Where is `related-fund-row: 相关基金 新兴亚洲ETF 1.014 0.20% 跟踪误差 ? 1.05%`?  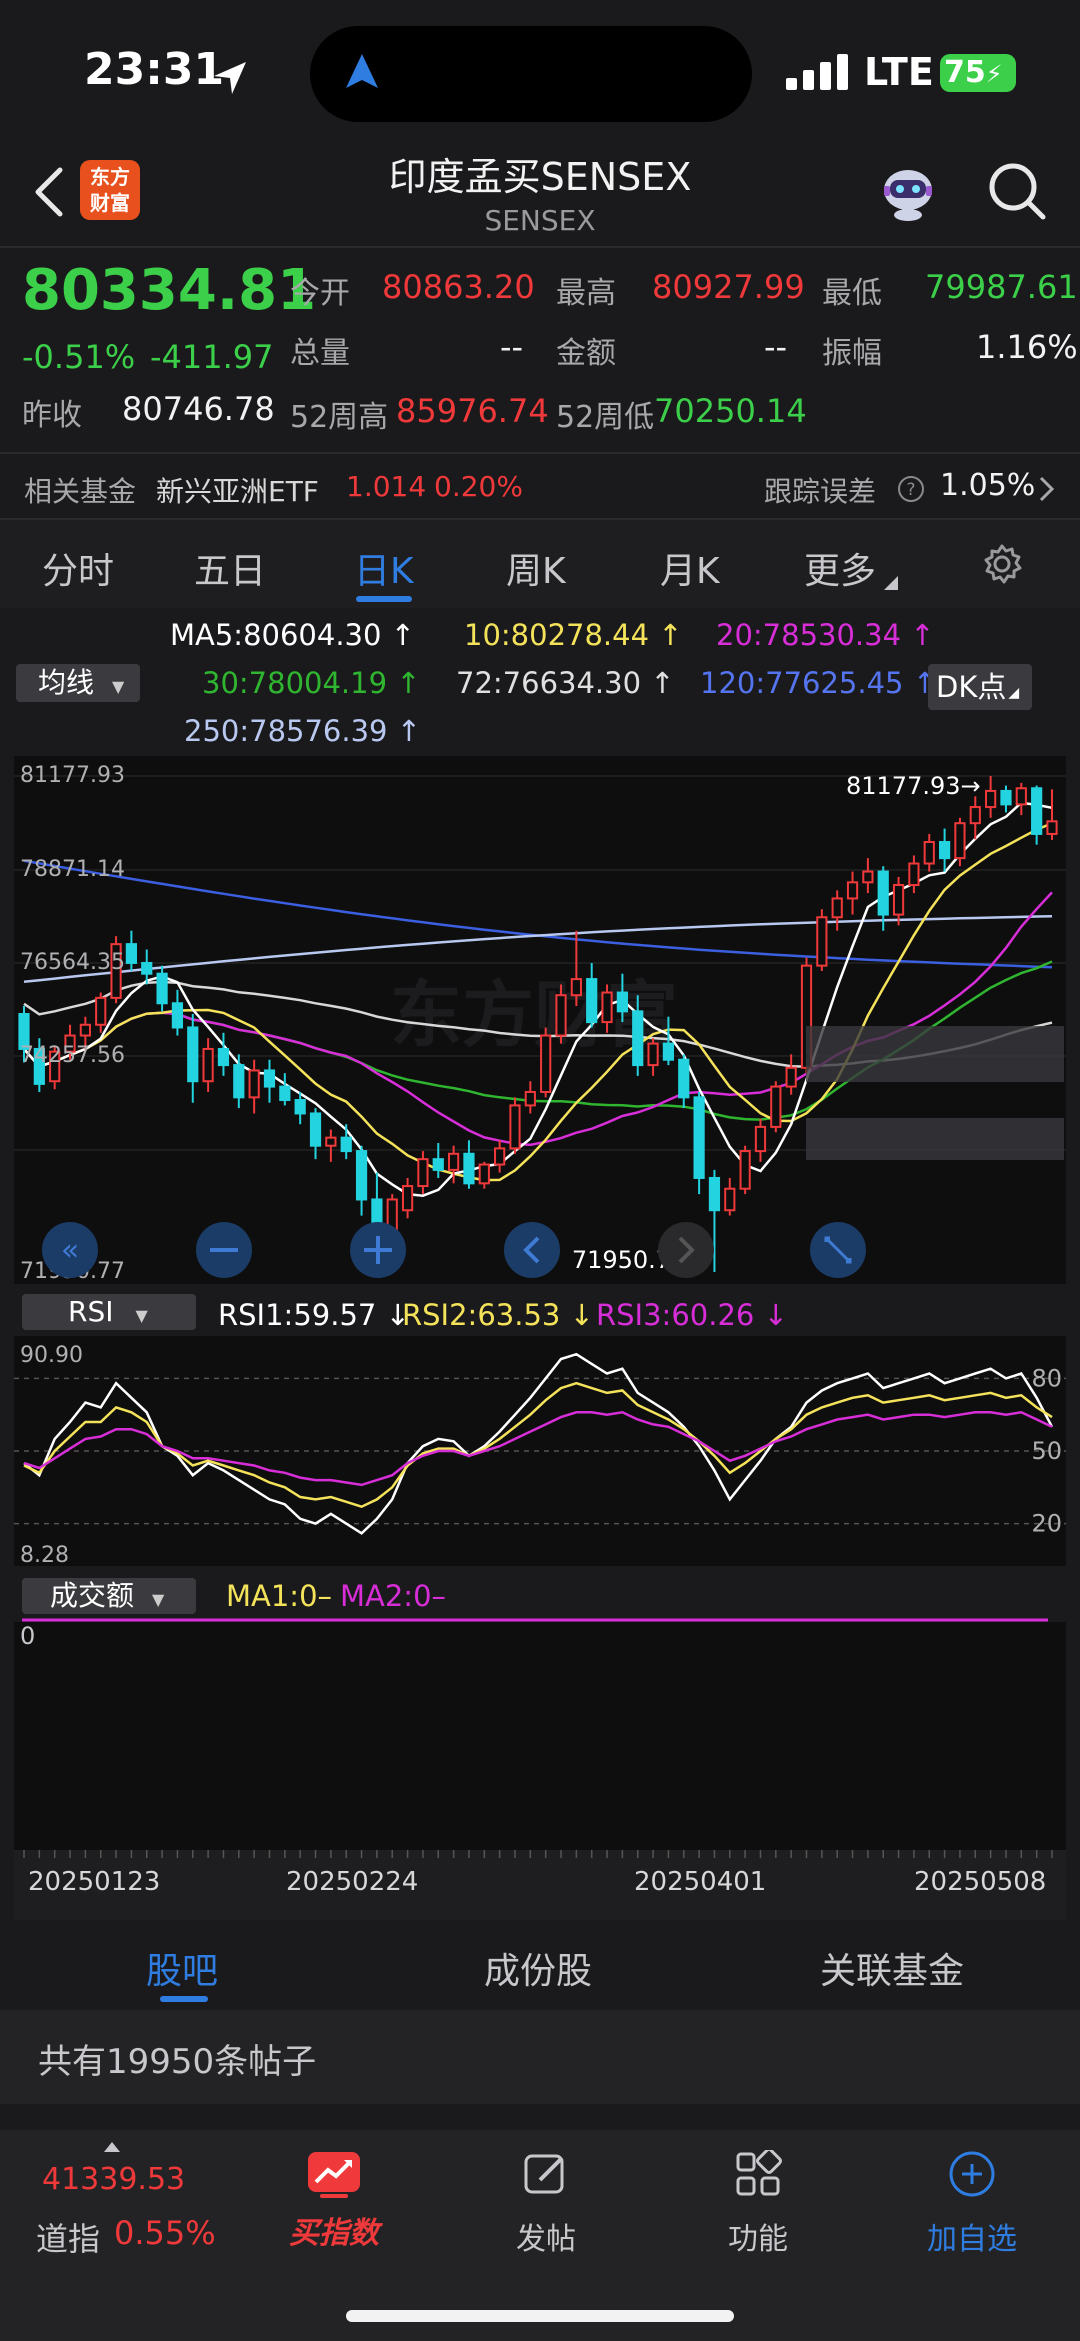
related-fund-row: 相关基金 新兴亚洲ETF 1.014 0.20% 跟踪误差 ? 1.05% is located at coordinates (540, 487).